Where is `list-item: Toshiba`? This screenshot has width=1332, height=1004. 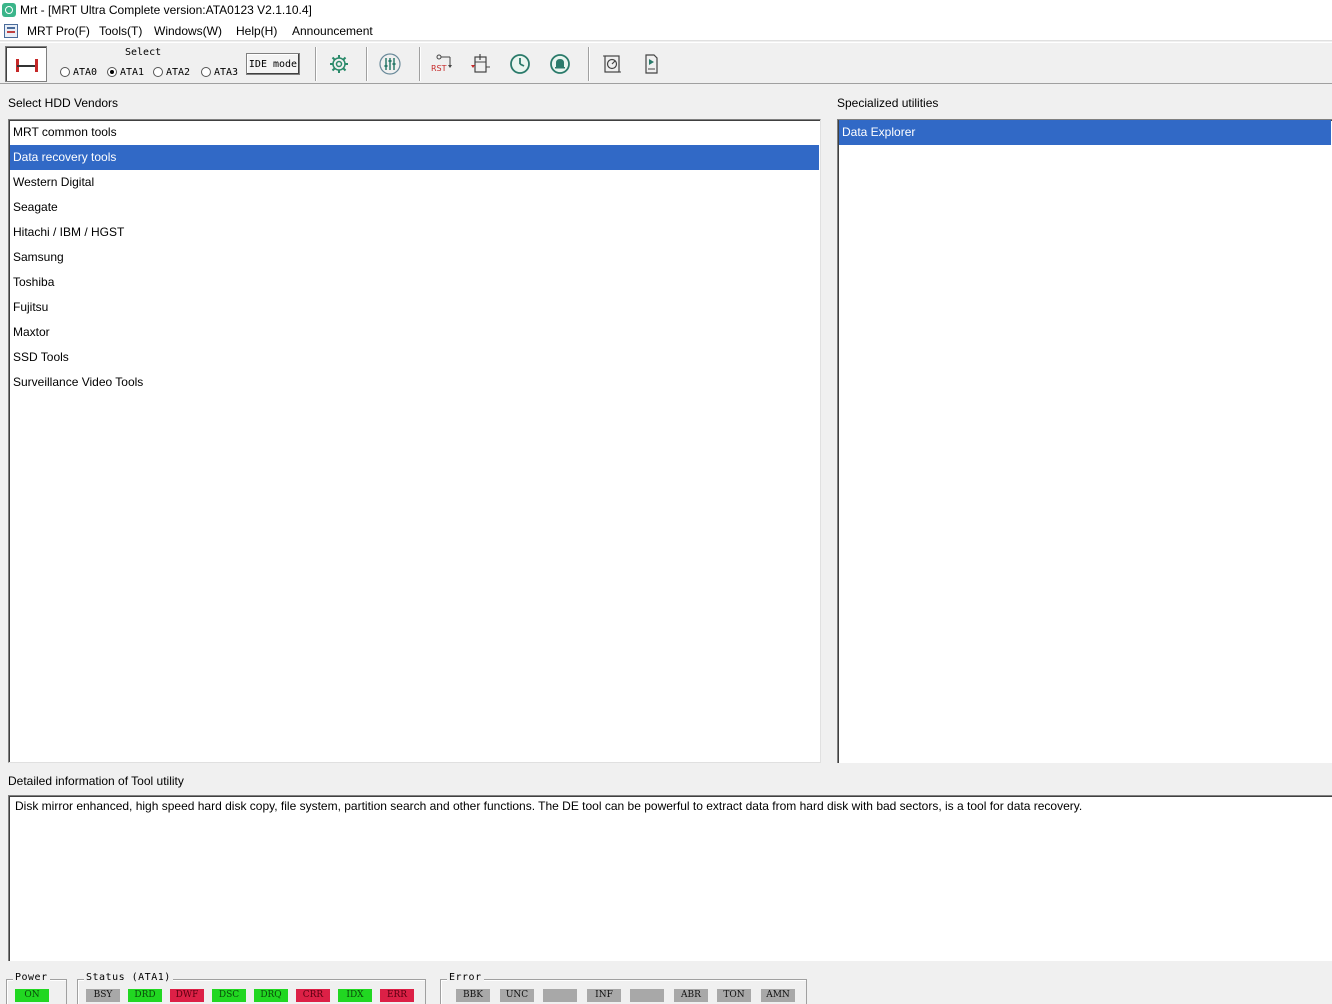
list-item: Toshiba is located at coordinates (414, 282).